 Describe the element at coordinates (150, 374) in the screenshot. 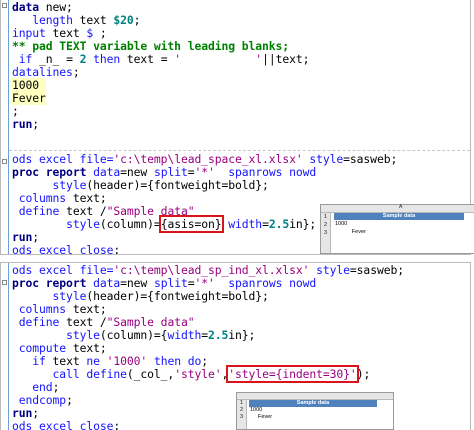

I see `code-token: (_col_,` at that location.